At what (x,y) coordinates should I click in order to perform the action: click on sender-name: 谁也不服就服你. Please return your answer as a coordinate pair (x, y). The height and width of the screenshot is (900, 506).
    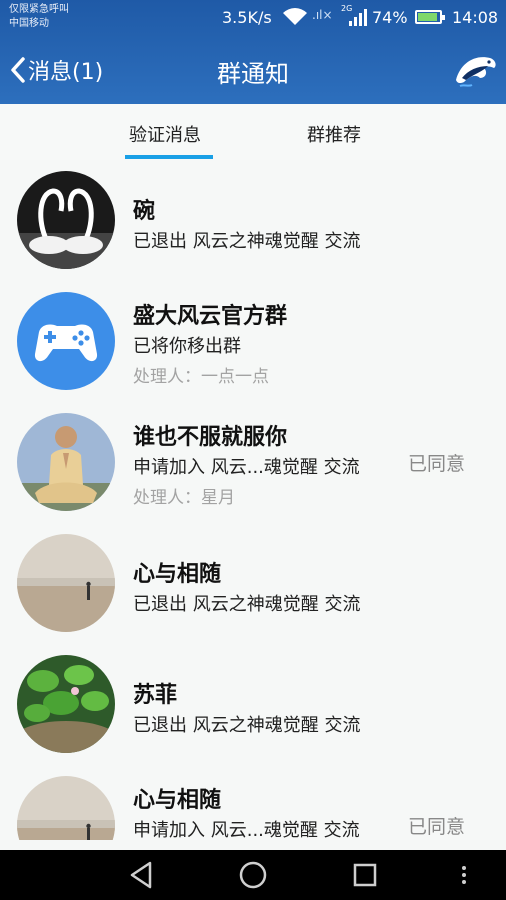
    Looking at the image, I should click on (210, 437).